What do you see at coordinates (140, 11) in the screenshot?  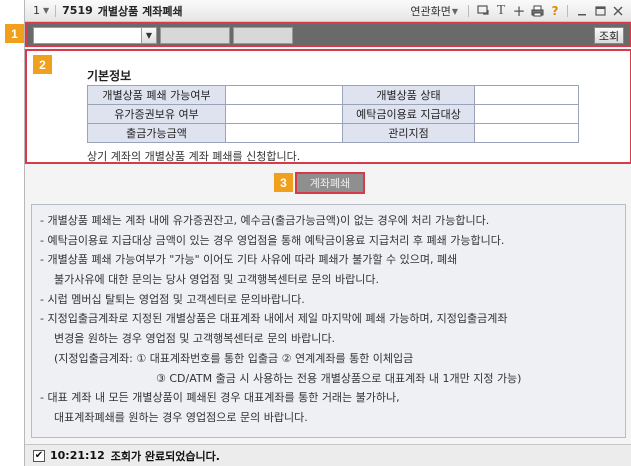 I see `screen-title: 개별상품 계좌폐쇄` at bounding box center [140, 11].